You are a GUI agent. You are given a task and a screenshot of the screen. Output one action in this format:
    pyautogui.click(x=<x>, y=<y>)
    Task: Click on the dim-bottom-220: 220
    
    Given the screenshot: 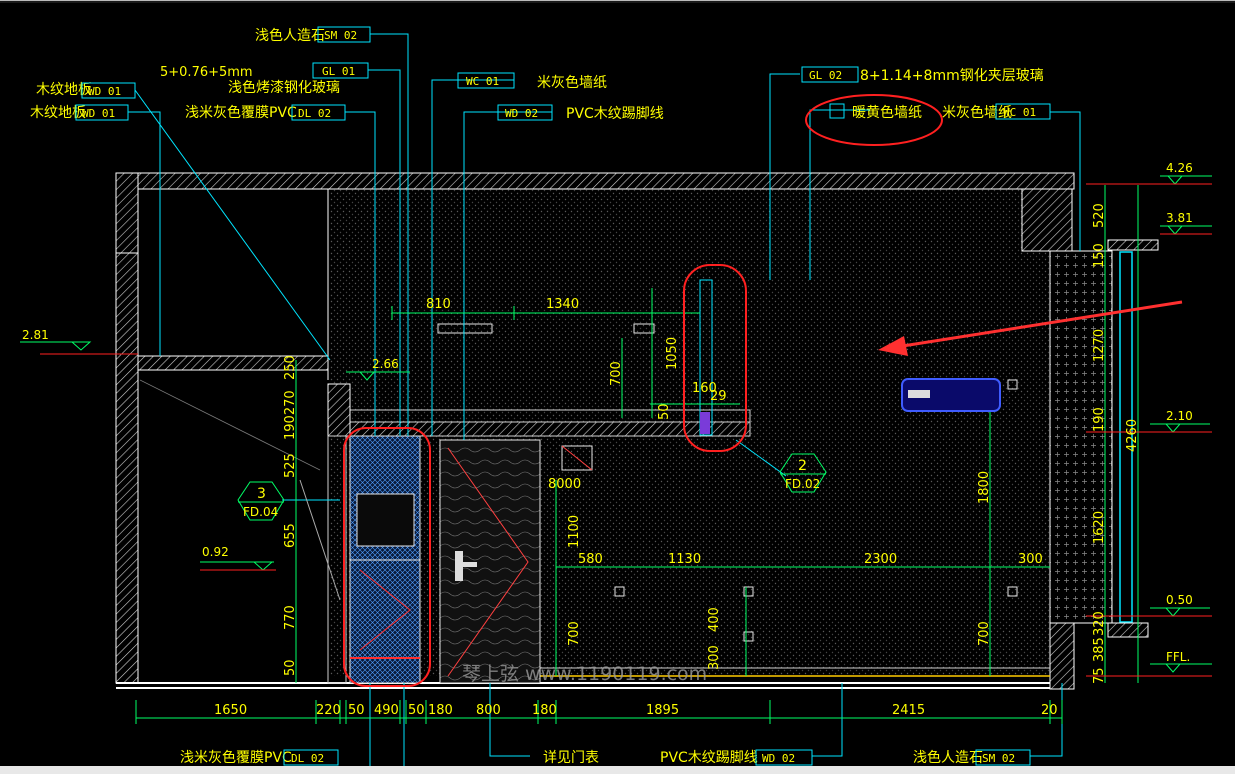 What is the action you would take?
    pyautogui.click(x=328, y=710)
    